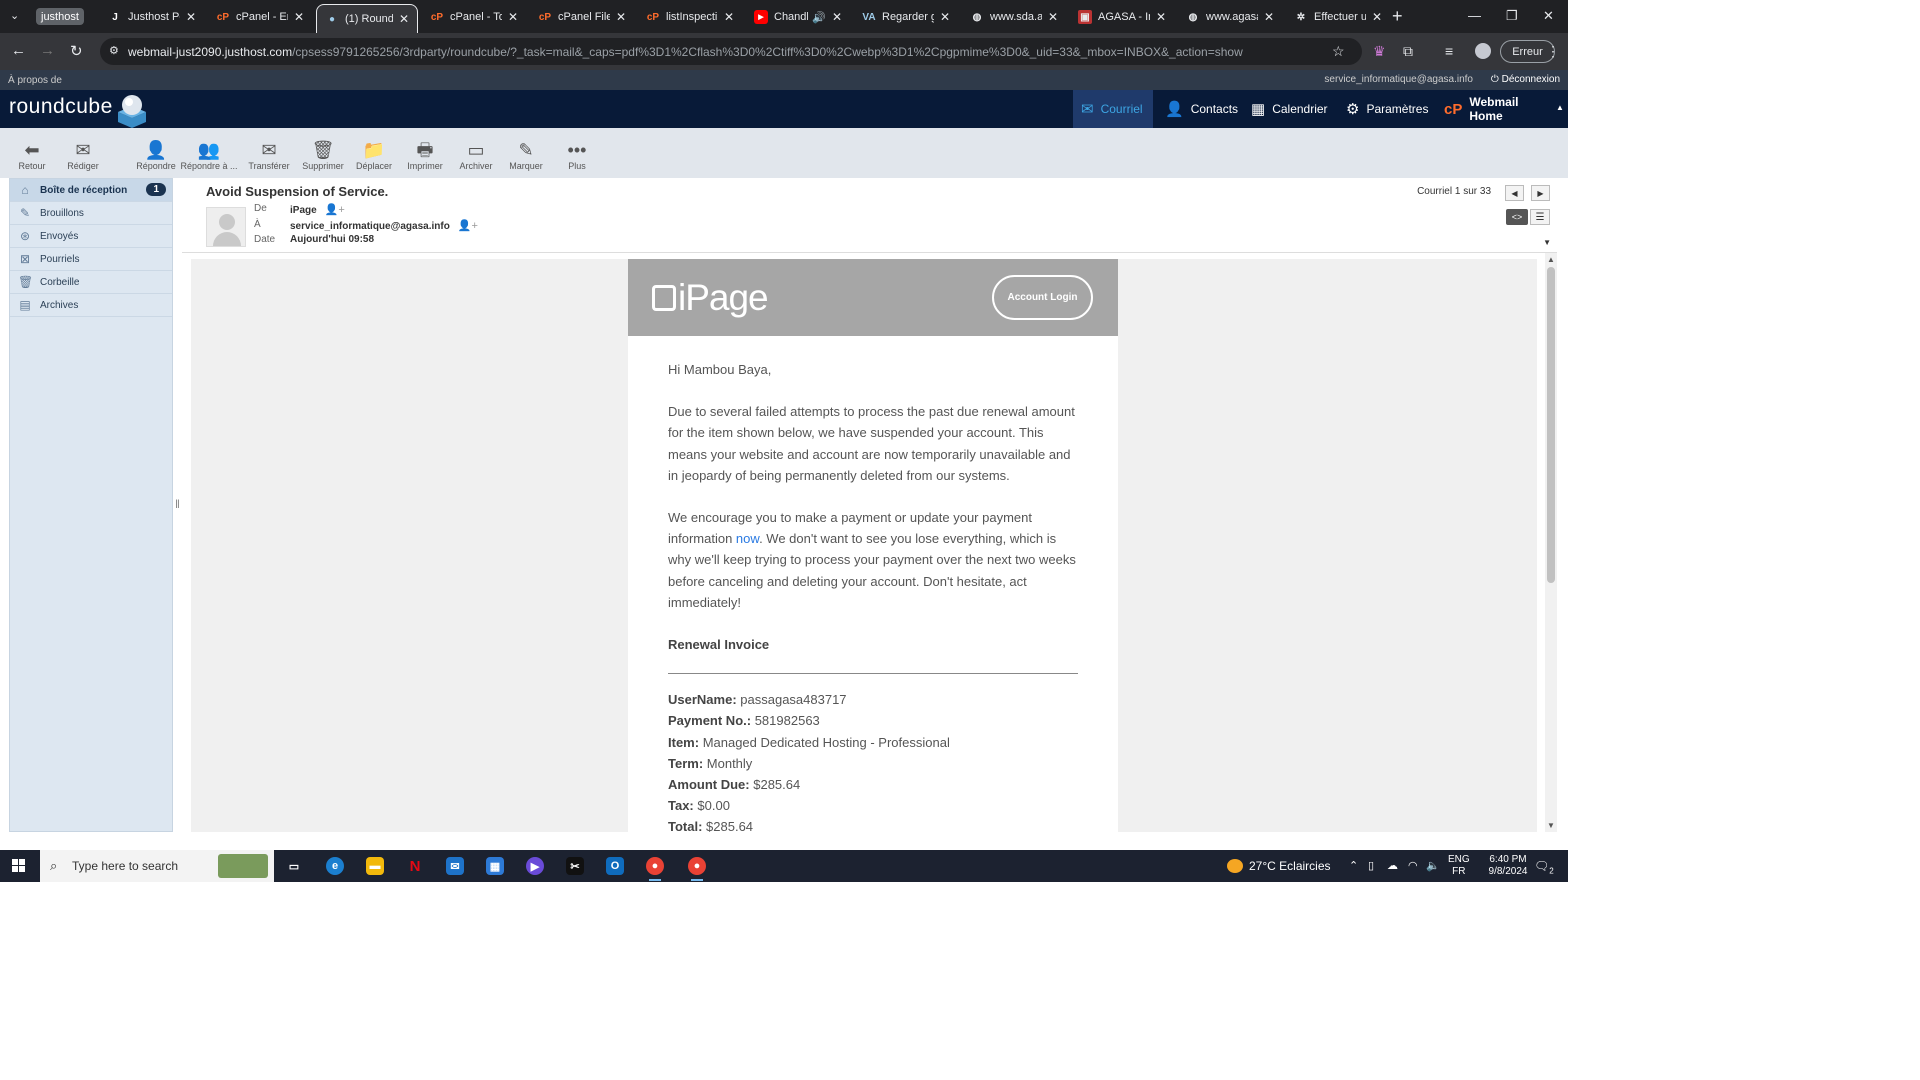  What do you see at coordinates (35, 80) in the screenshot?
I see `about-link: À propos de` at bounding box center [35, 80].